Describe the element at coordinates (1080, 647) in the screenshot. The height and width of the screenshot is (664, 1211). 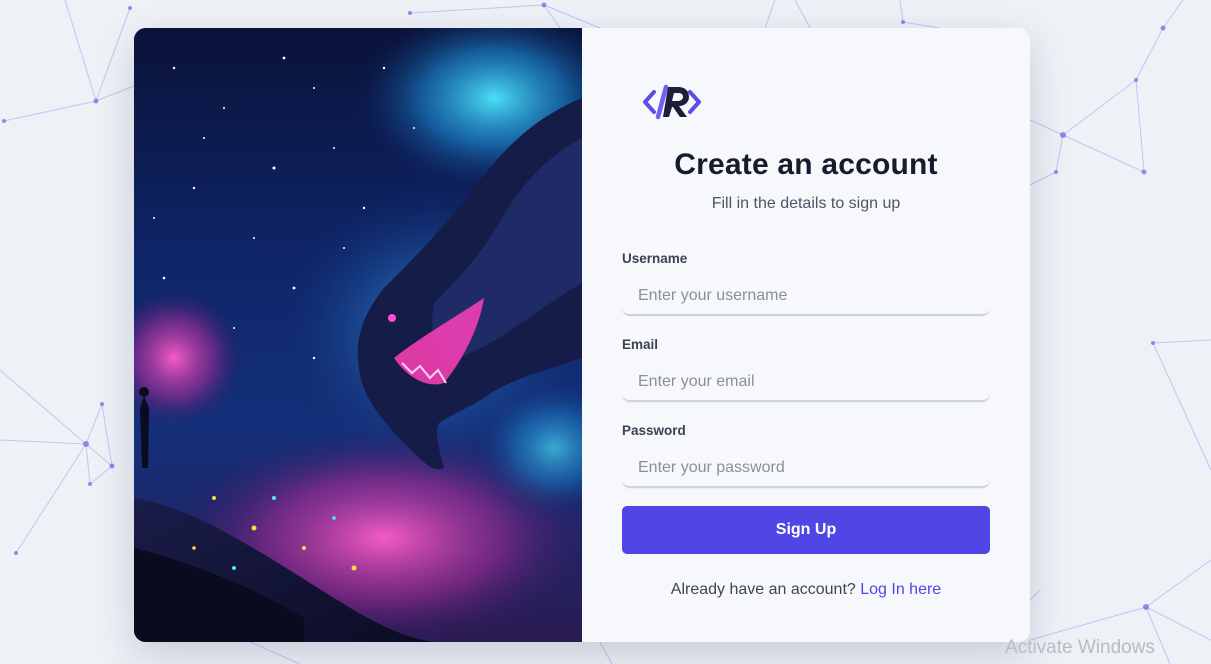
I see `activate-windows-watermark: Activate Windows` at that location.